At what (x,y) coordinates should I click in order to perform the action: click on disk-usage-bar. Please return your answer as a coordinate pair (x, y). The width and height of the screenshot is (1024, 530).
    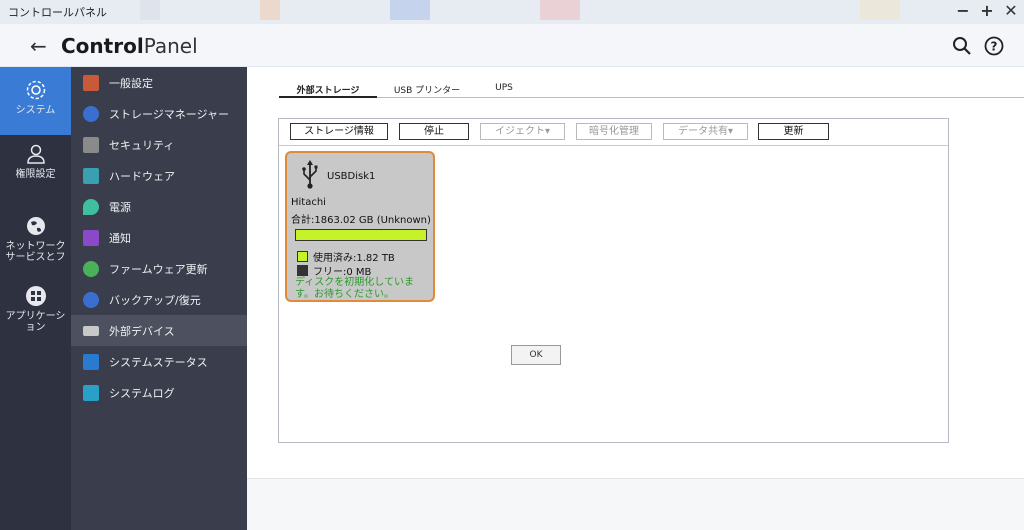
    Looking at the image, I should click on (361, 235).